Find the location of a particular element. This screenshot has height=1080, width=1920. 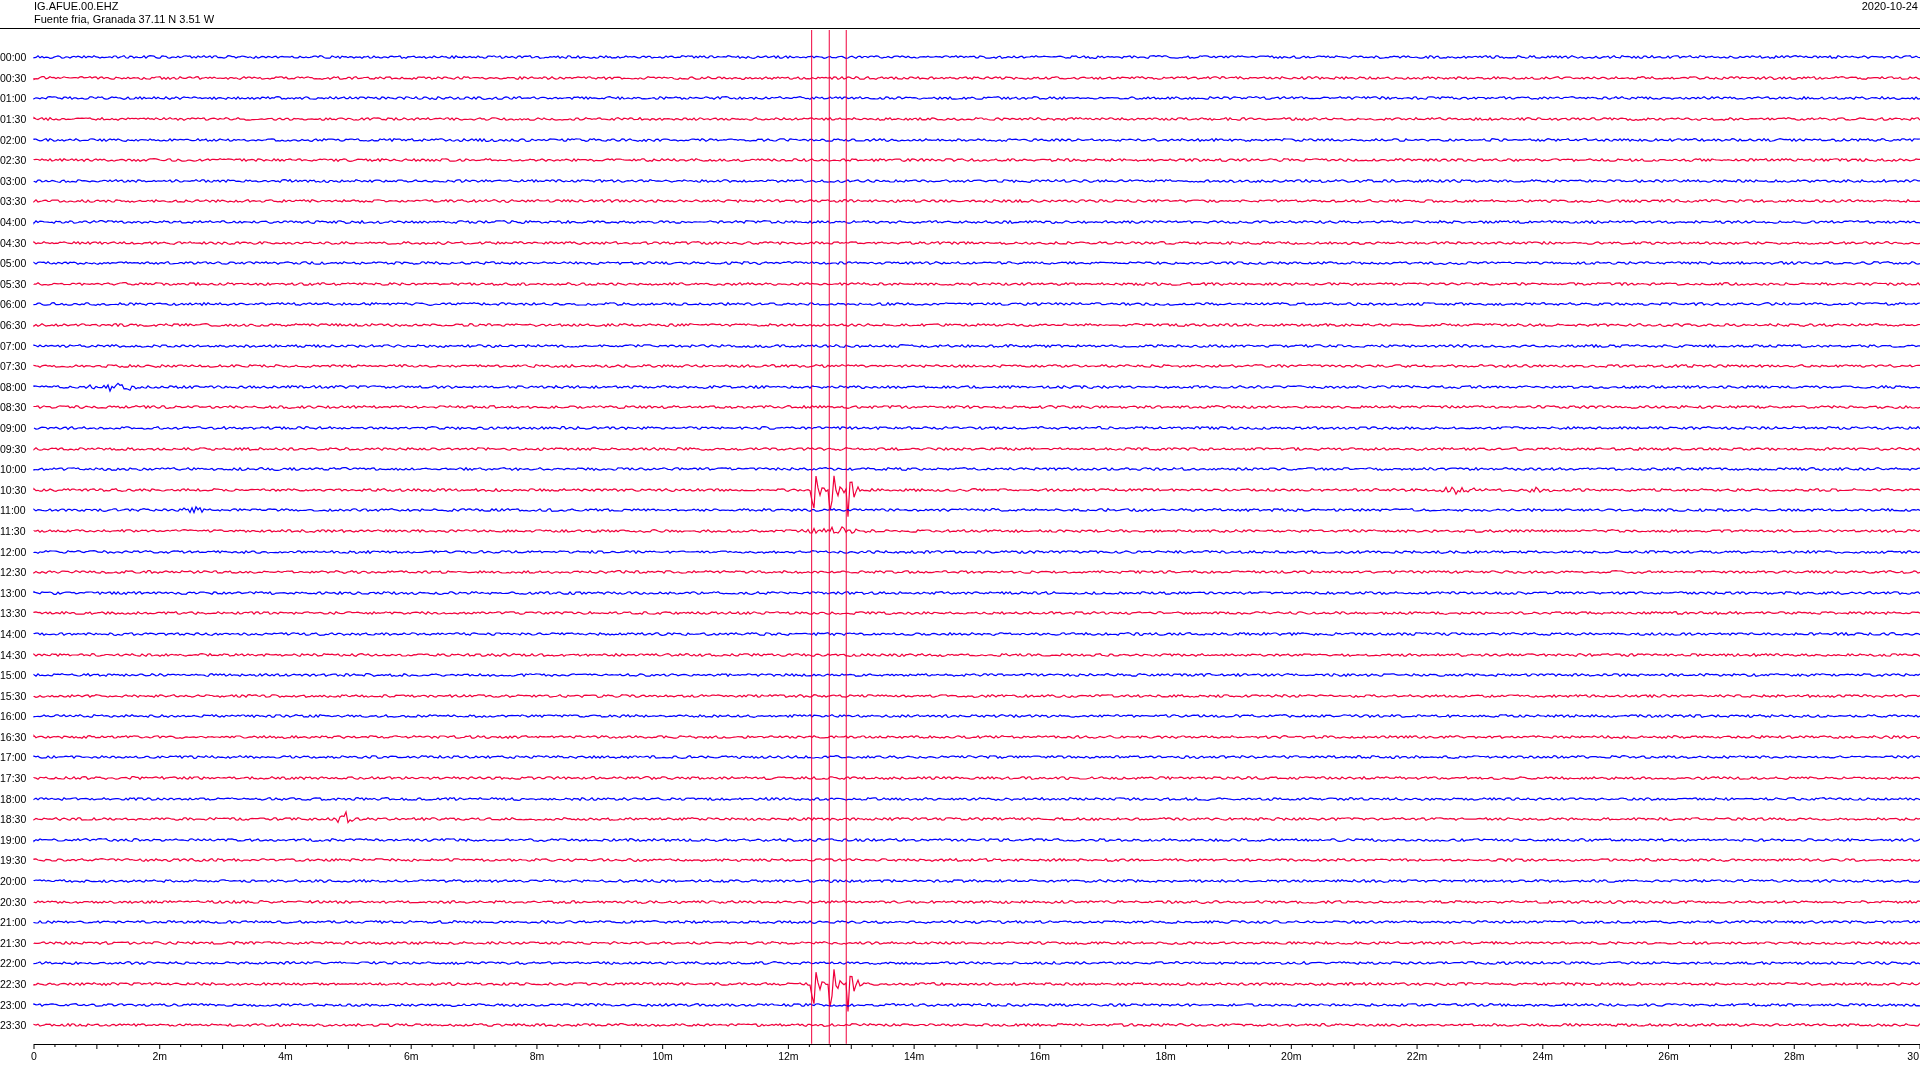

x-axis-label: 16m is located at coordinates (1040, 1055).